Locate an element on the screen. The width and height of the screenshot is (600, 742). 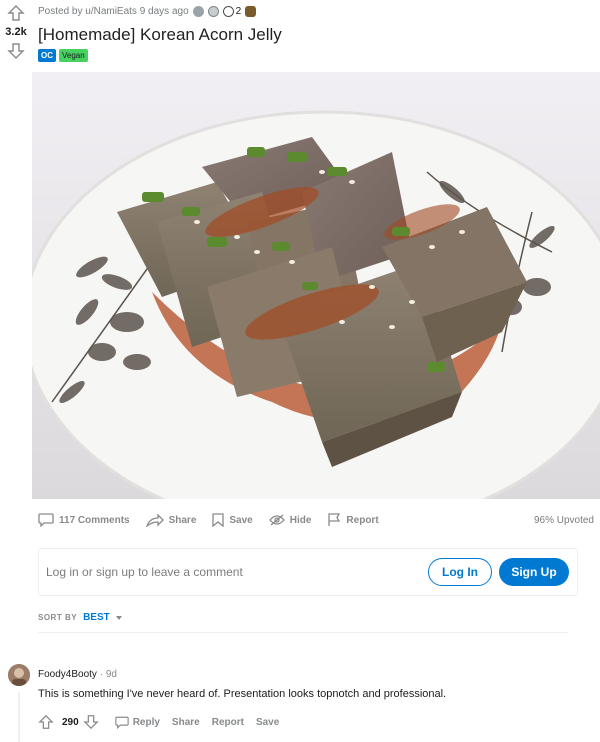
post-flairs: OC Vegan is located at coordinates (316, 55).